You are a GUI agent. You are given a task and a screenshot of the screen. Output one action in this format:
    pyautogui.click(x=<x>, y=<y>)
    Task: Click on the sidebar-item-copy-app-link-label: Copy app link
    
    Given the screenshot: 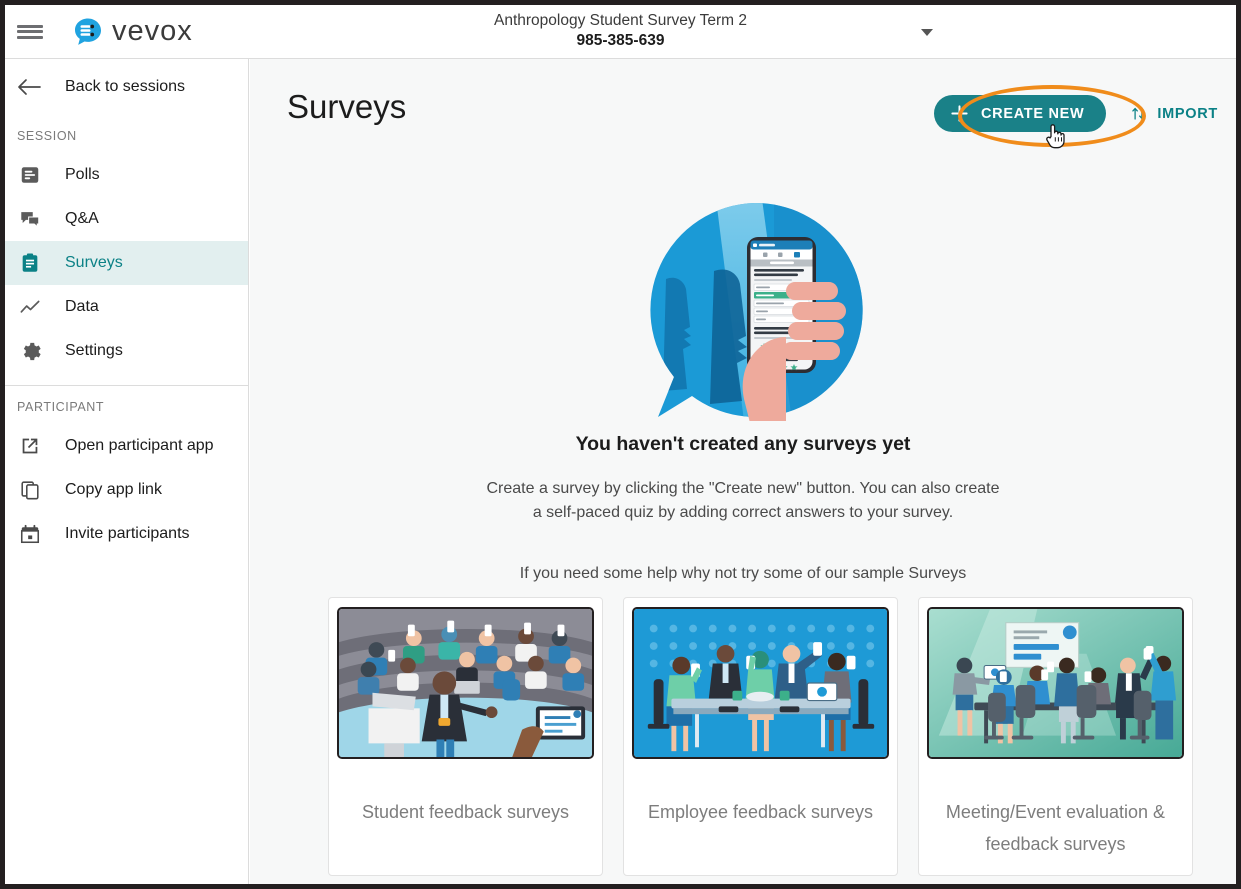 What is the action you would take?
    pyautogui.click(x=113, y=489)
    